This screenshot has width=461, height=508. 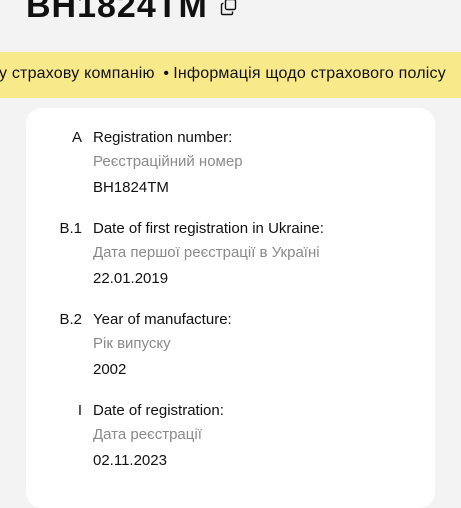 I want to click on field-code: A, so click(x=76, y=137).